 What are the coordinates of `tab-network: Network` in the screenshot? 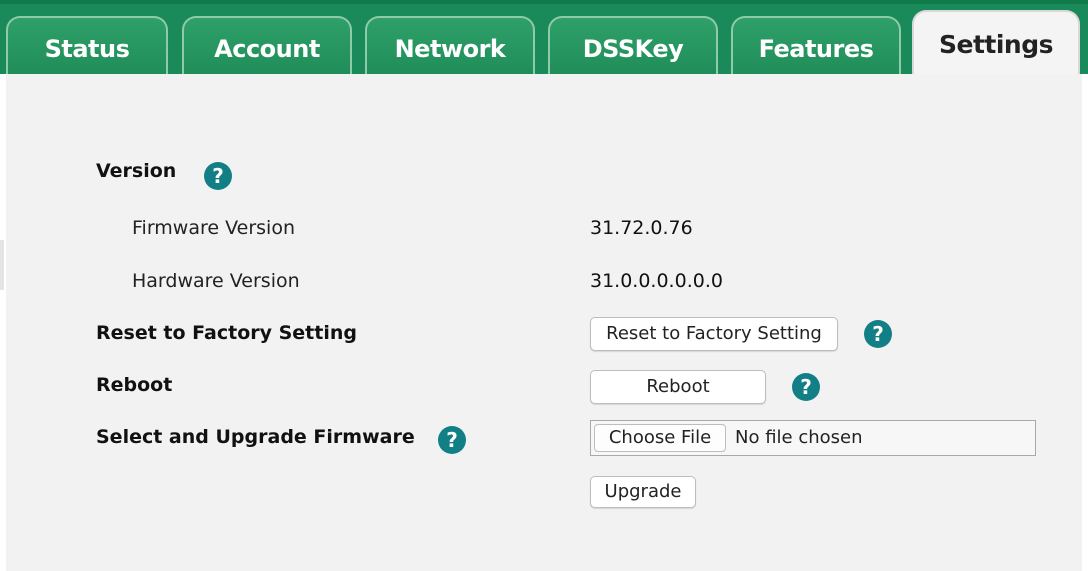 It's located at (450, 47).